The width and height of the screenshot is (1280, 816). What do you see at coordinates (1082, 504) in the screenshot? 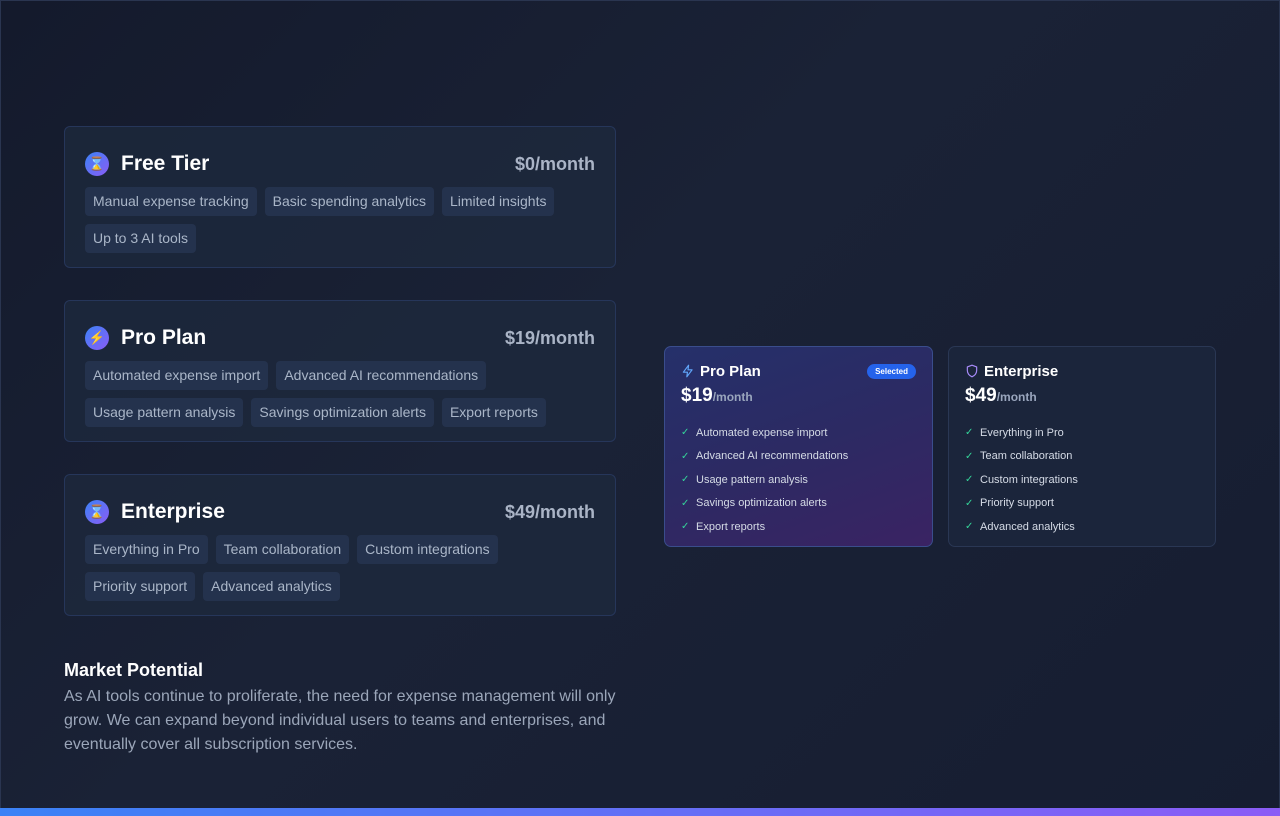
I see `list-item: ✓ Priority support` at bounding box center [1082, 504].